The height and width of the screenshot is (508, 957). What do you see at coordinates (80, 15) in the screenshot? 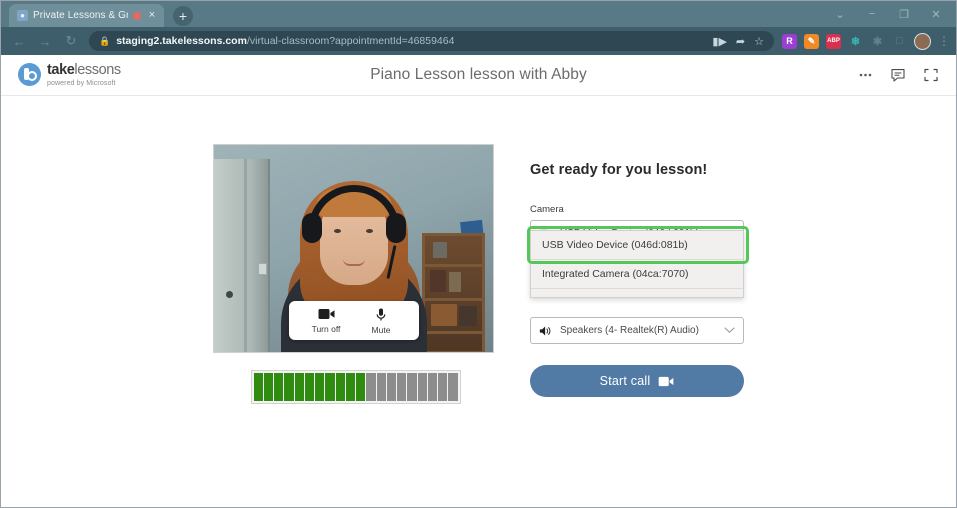
I see `tab-title: Private Lessons & Group Cla` at bounding box center [80, 15].